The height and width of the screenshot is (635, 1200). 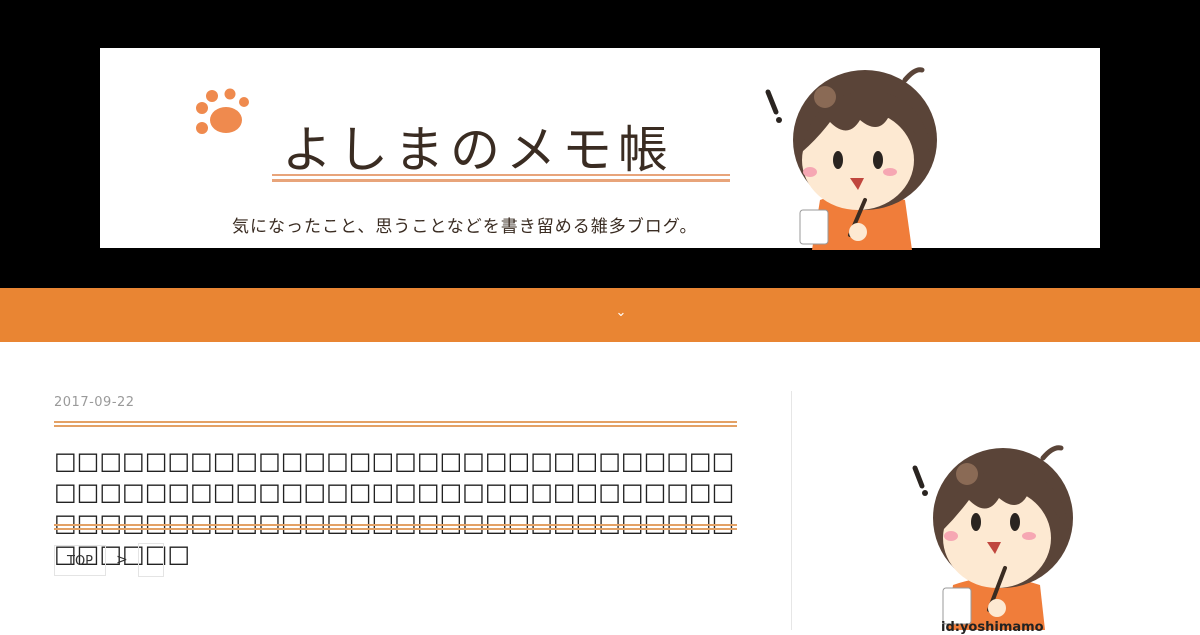 What do you see at coordinates (94, 402) in the screenshot?
I see `post-date: 2017-09-22` at bounding box center [94, 402].